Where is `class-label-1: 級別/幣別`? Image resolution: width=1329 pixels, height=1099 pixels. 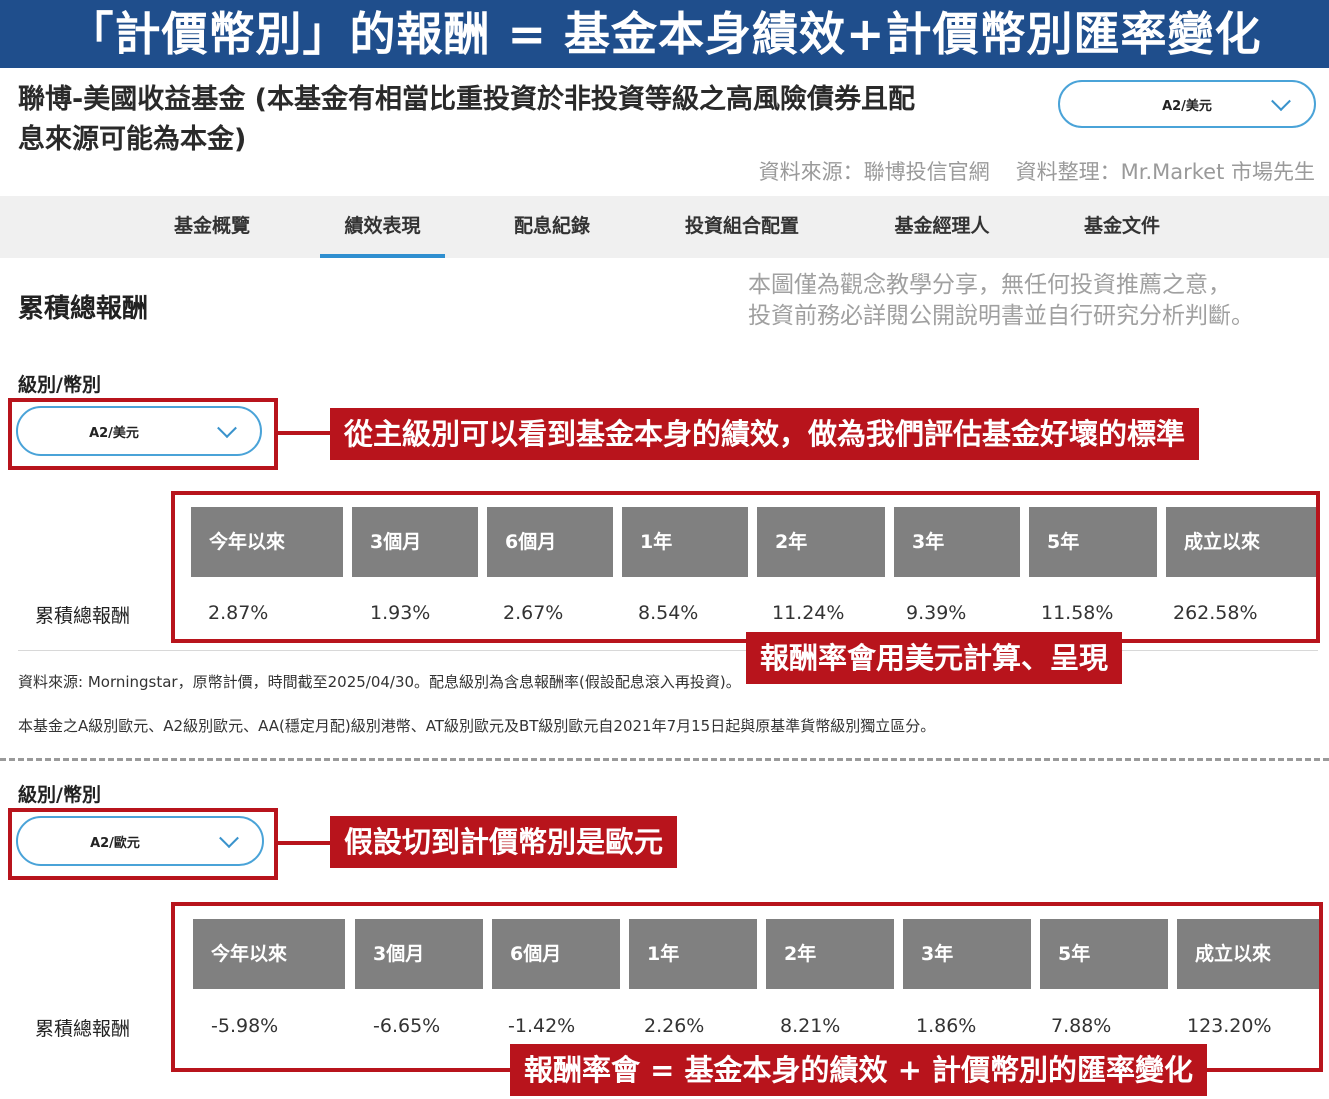
class-label-1: 級別/幣別 is located at coordinates (59, 385).